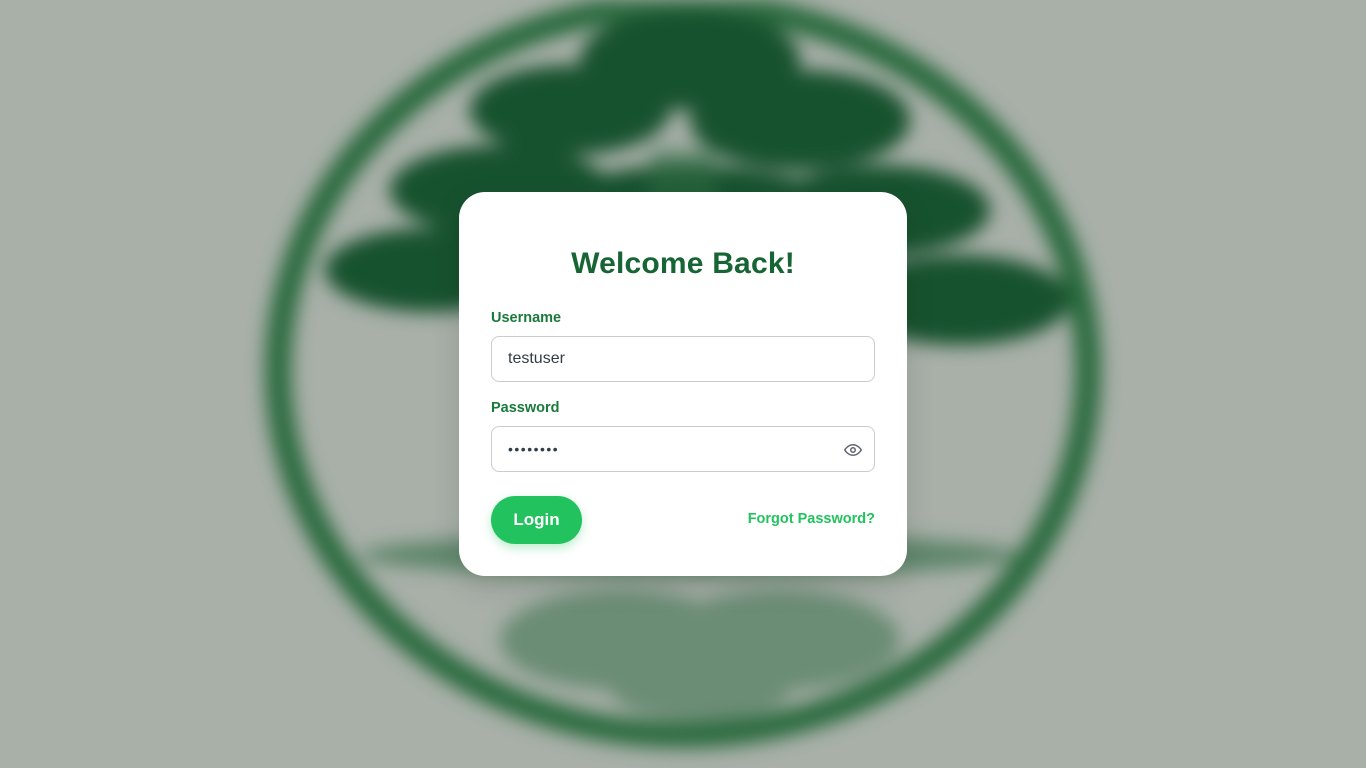 This screenshot has height=768, width=1366. Describe the element at coordinates (526, 318) in the screenshot. I see `username-label: Username` at that location.